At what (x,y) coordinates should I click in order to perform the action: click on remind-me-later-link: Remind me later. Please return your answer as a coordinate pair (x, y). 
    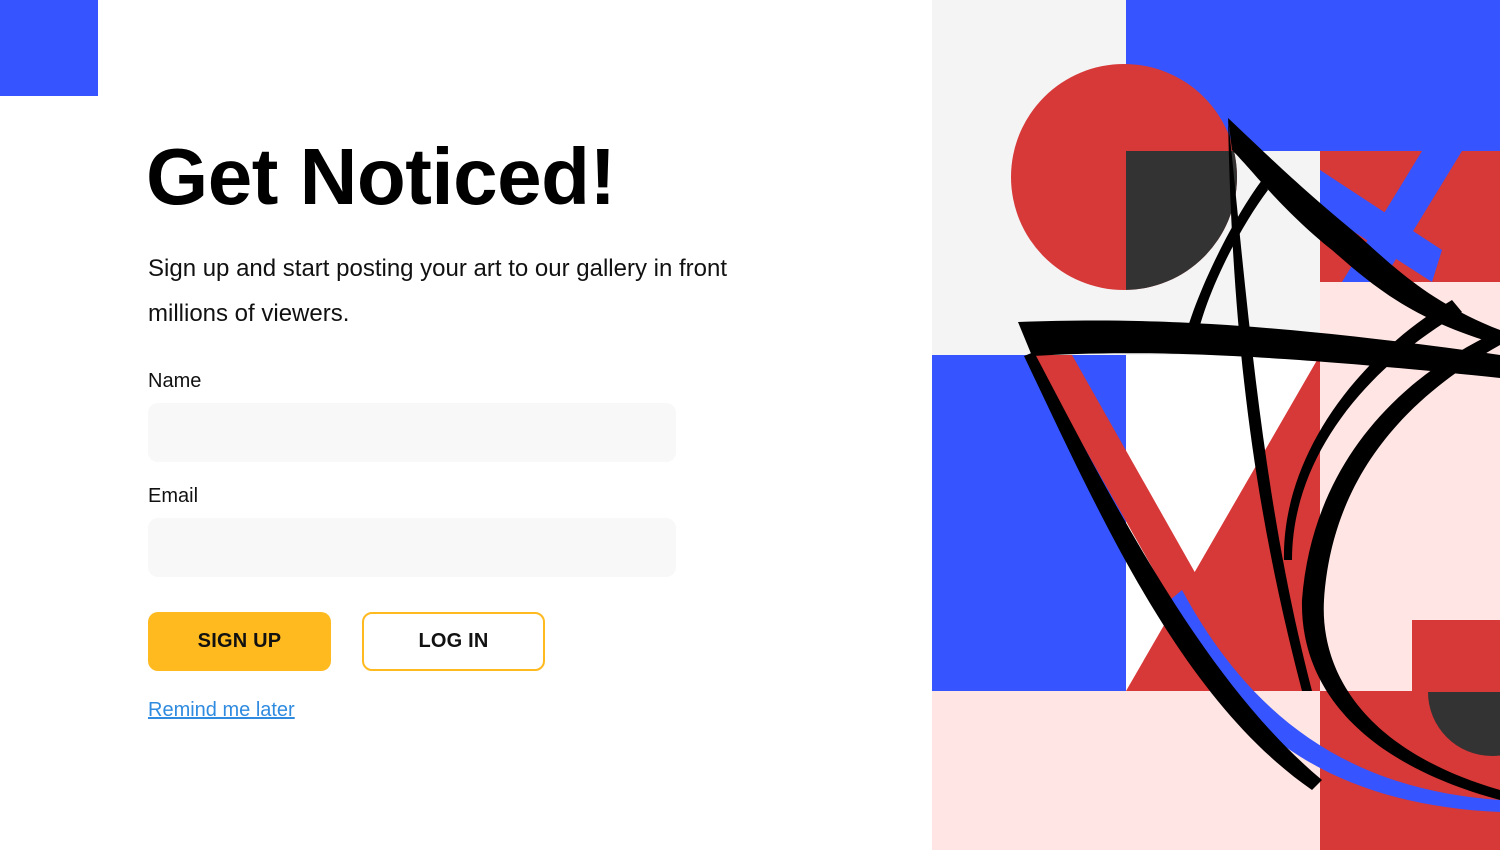
    Looking at the image, I should click on (221, 710).